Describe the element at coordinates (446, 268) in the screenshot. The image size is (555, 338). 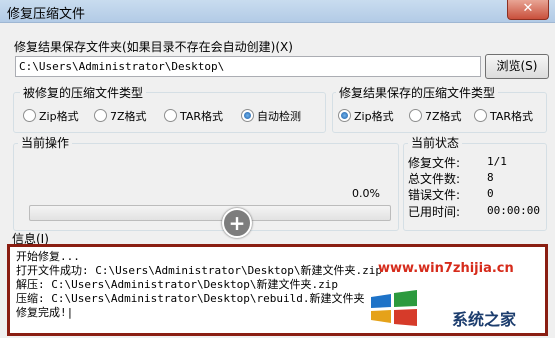
I see `watermark-url: www.win7zhijia.cn` at that location.